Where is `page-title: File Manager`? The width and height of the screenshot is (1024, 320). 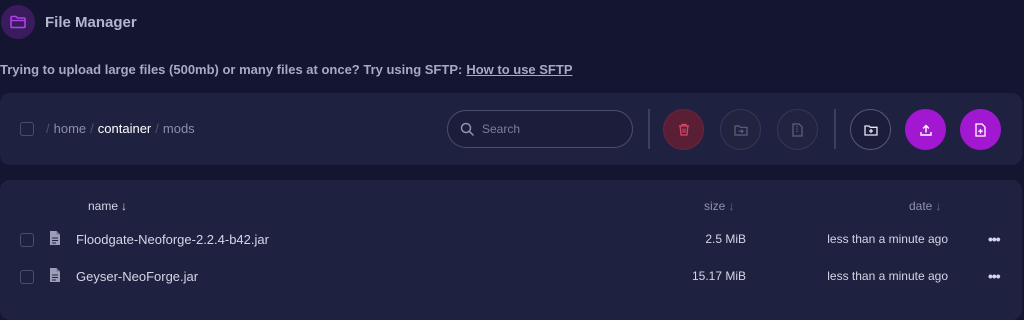 page-title: File Manager is located at coordinates (91, 22).